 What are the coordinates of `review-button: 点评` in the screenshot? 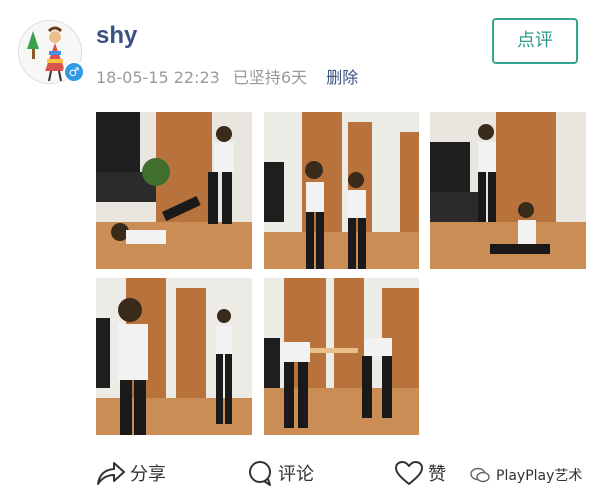 It's located at (535, 41).